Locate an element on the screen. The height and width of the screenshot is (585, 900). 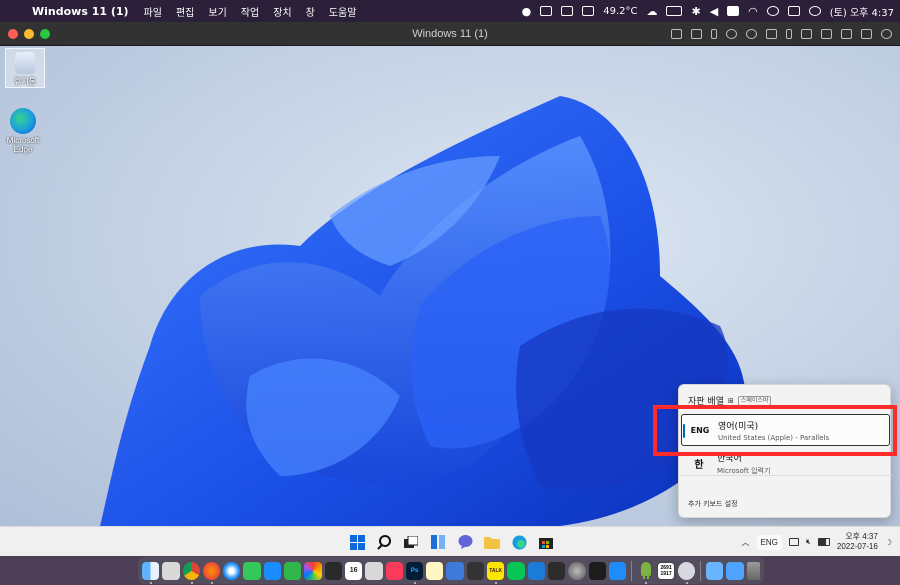
photos-icon is located at coordinates (313, 570).